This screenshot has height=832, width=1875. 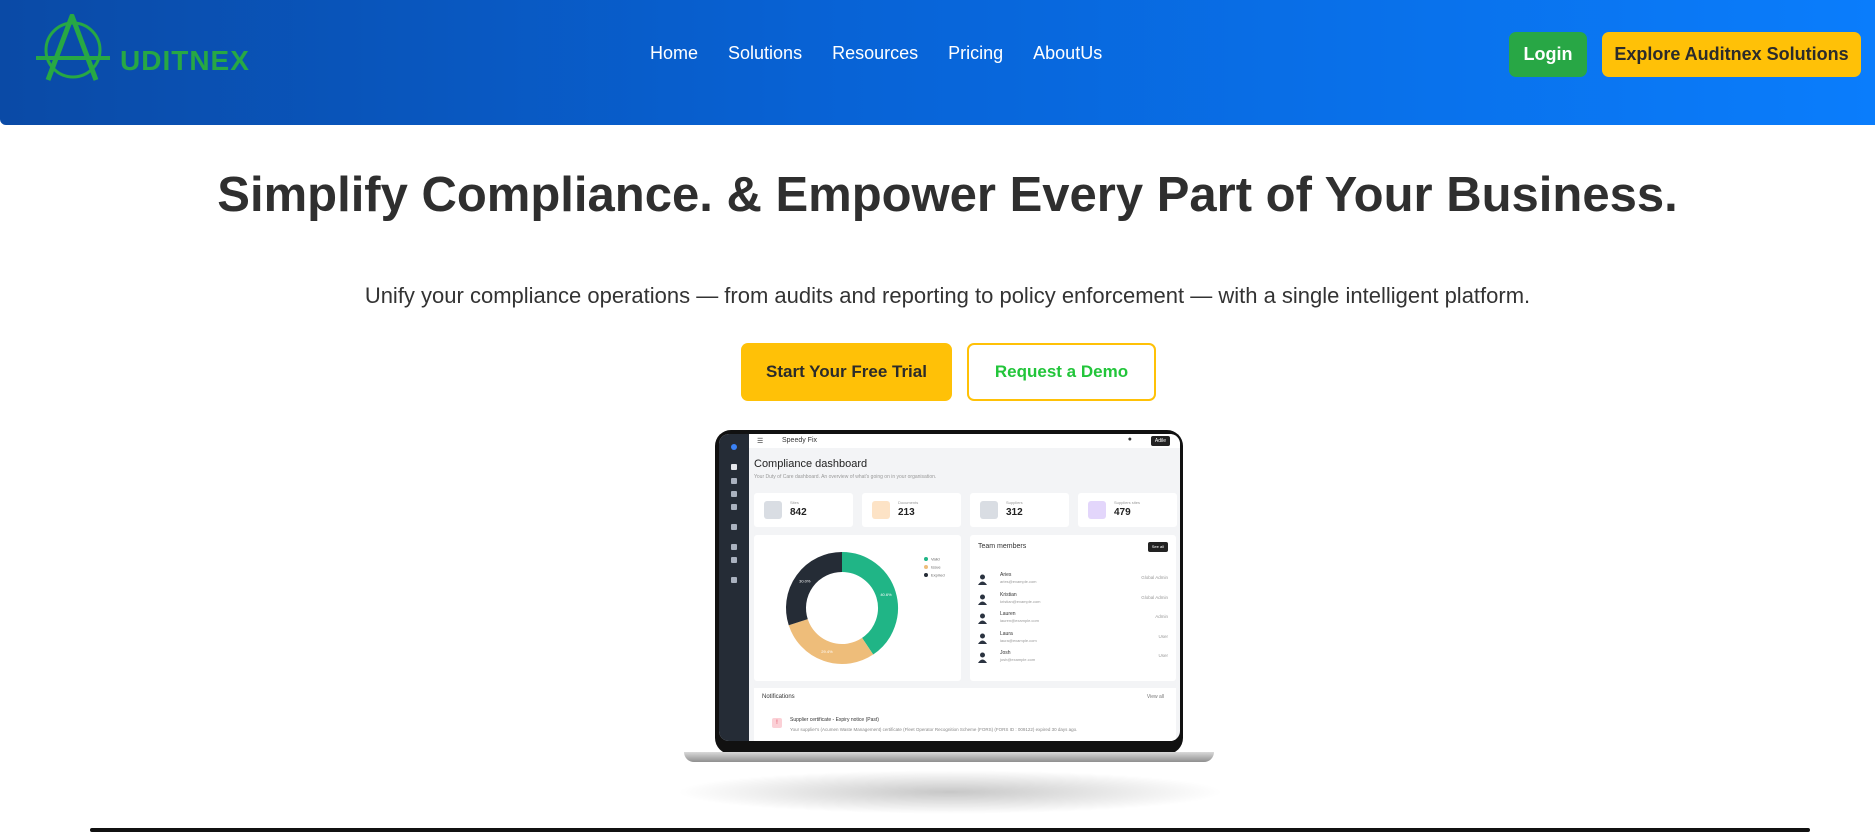 I want to click on member-email: lauren@example.com, so click(x=1019, y=620).